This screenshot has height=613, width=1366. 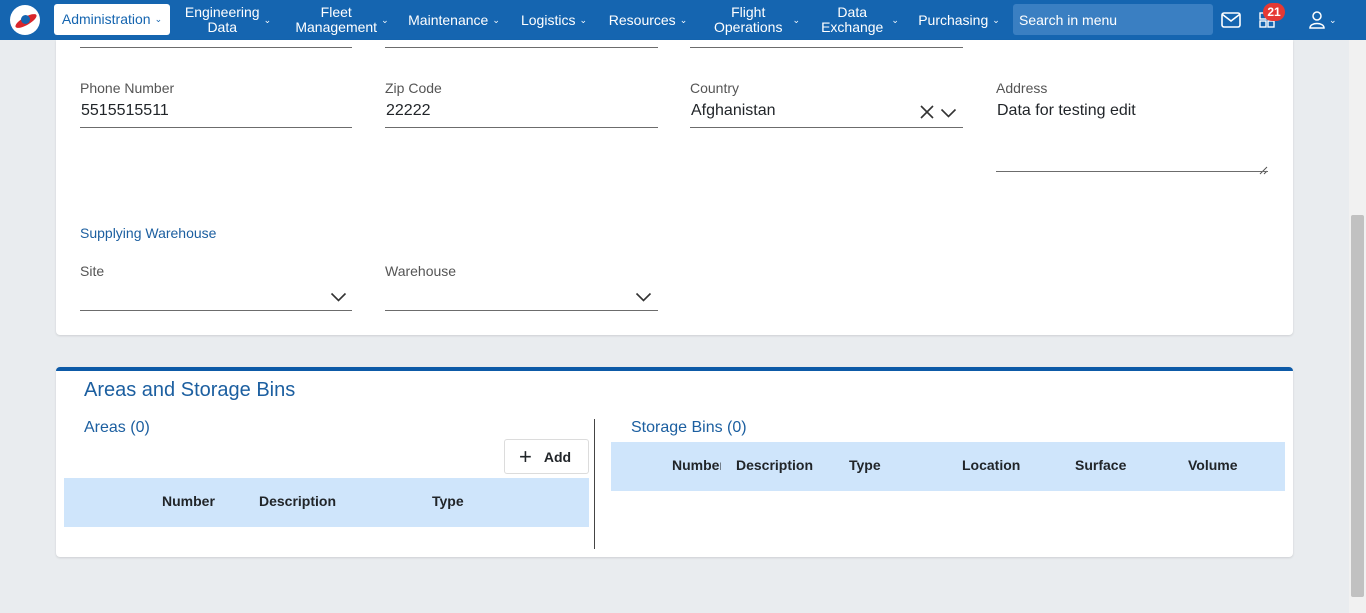 I want to click on site-underline, so click(x=216, y=310).